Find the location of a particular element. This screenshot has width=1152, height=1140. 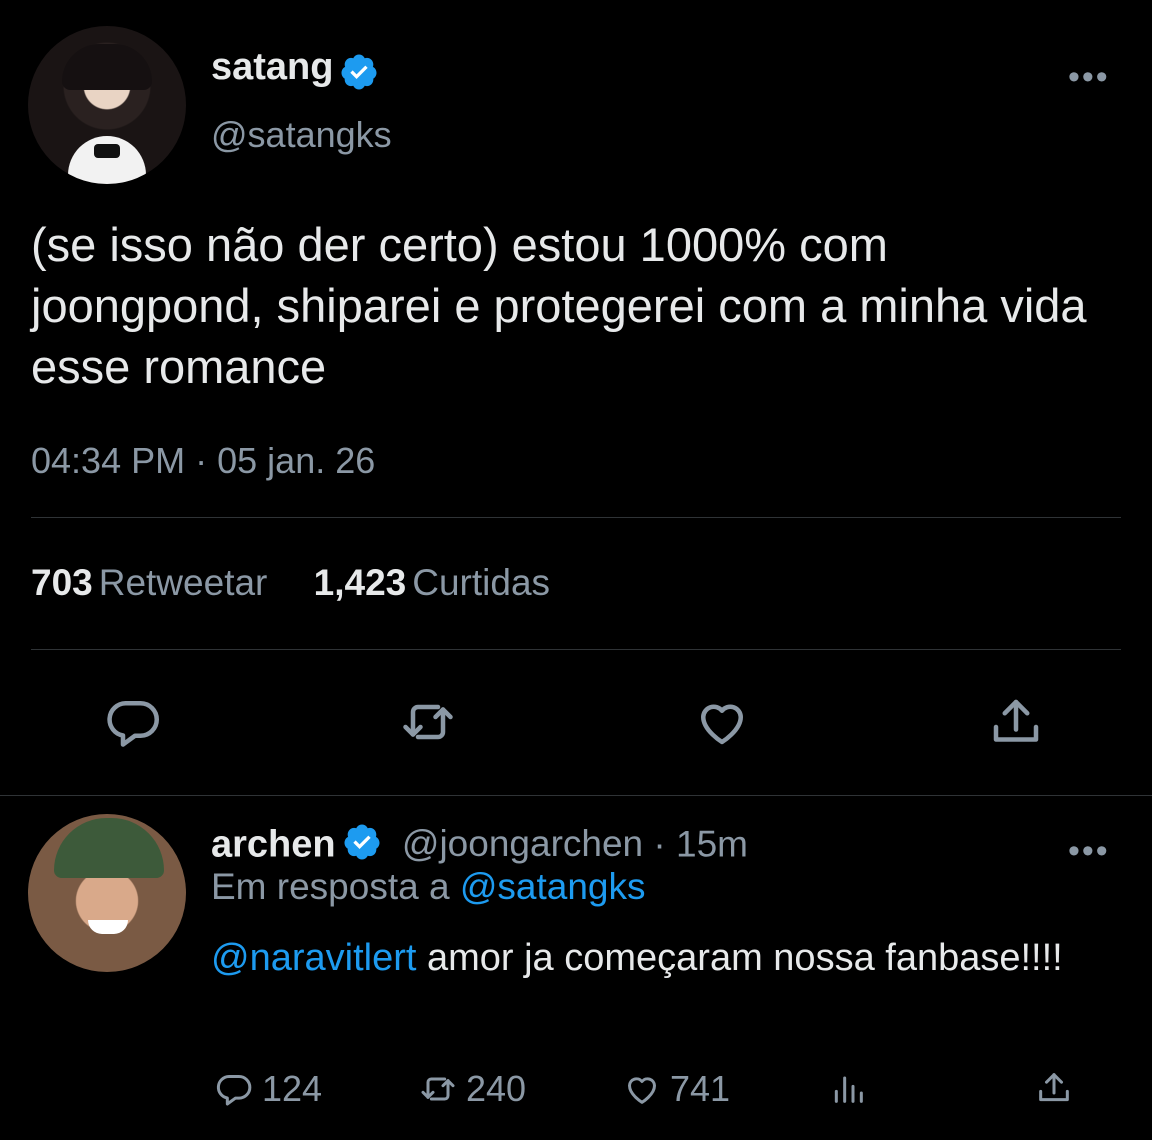

likes-count: 1,423 is located at coordinates (360, 582).